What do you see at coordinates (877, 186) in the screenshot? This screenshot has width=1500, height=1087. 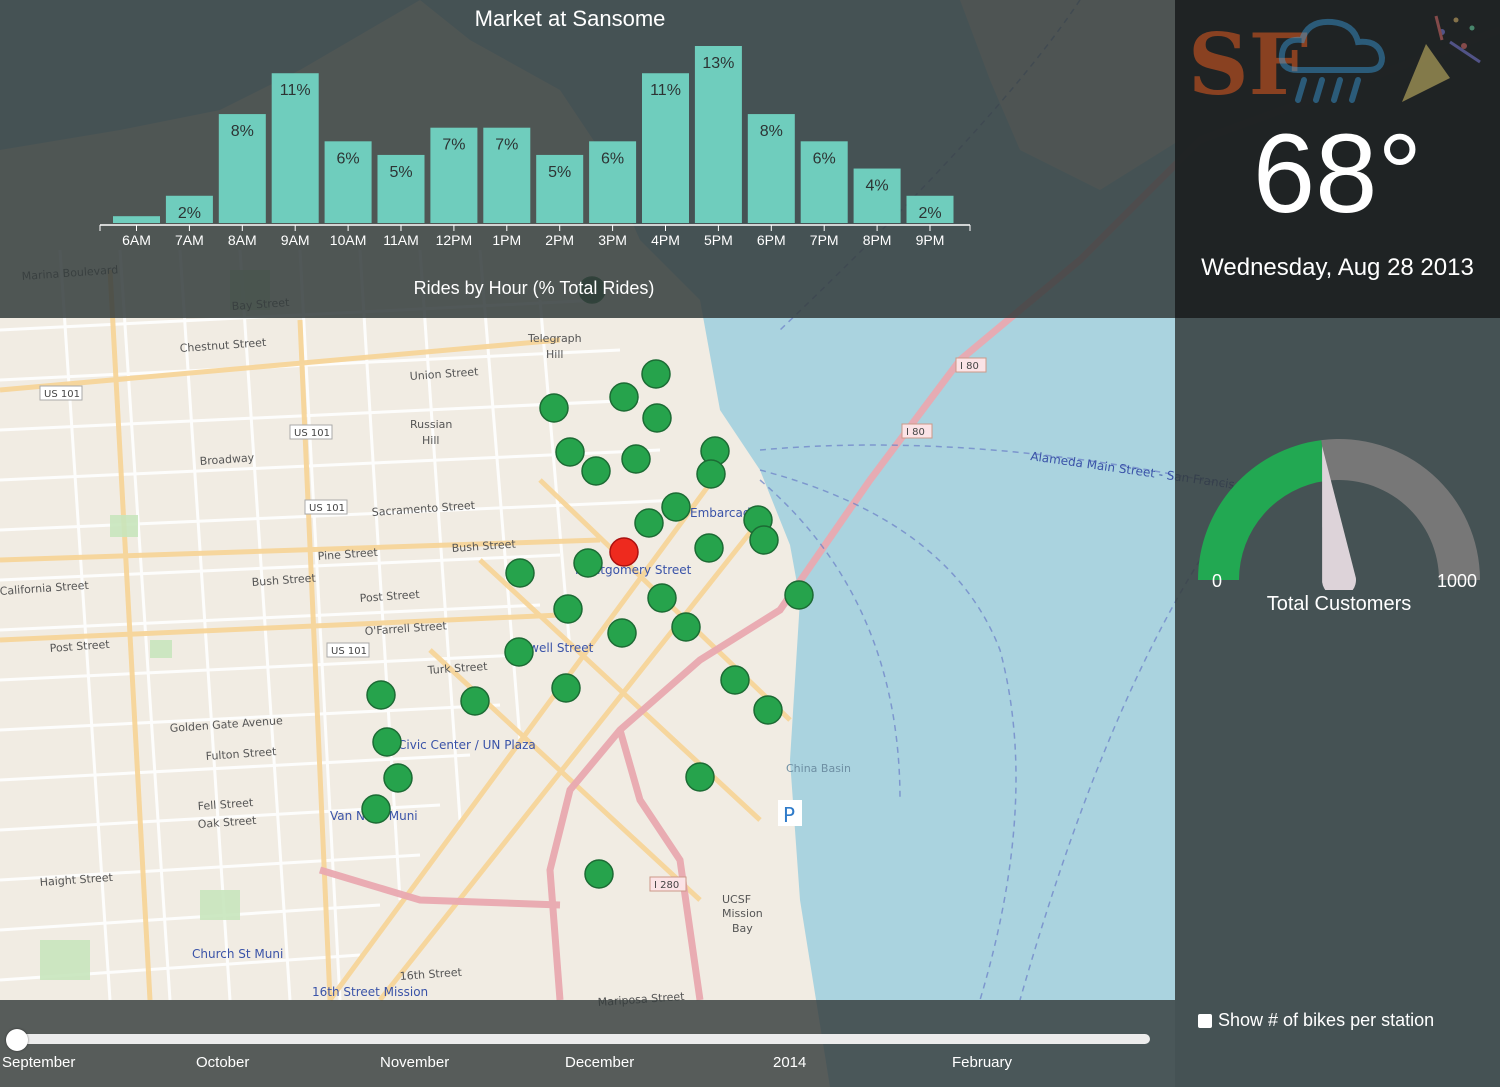 I see `chart-data-label: 4%` at bounding box center [877, 186].